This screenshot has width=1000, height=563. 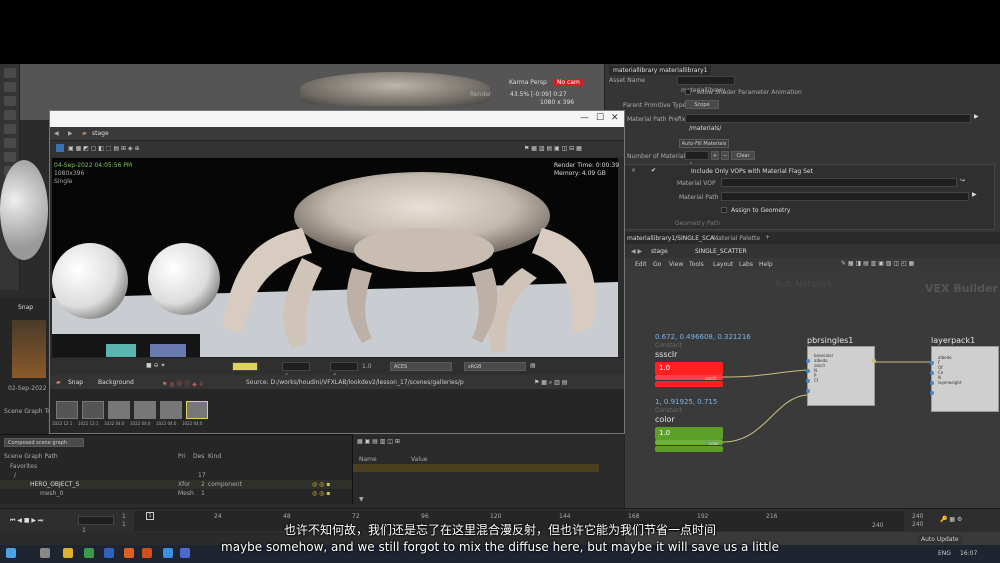 What do you see at coordinates (568, 82) in the screenshot?
I see `no-cam-button: No cam` at bounding box center [568, 82].